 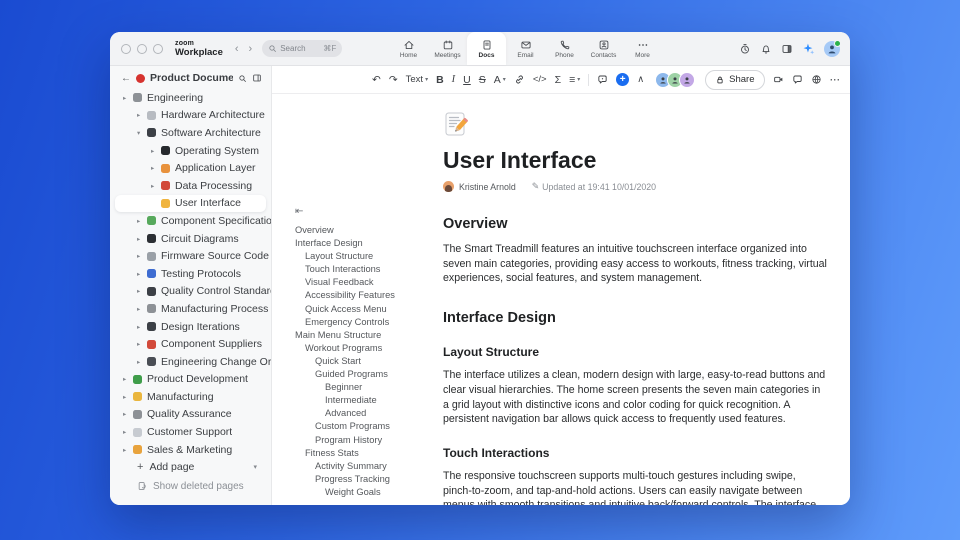 What do you see at coordinates (486, 48) in the screenshot?
I see `tab-docs: Docs` at bounding box center [486, 48].